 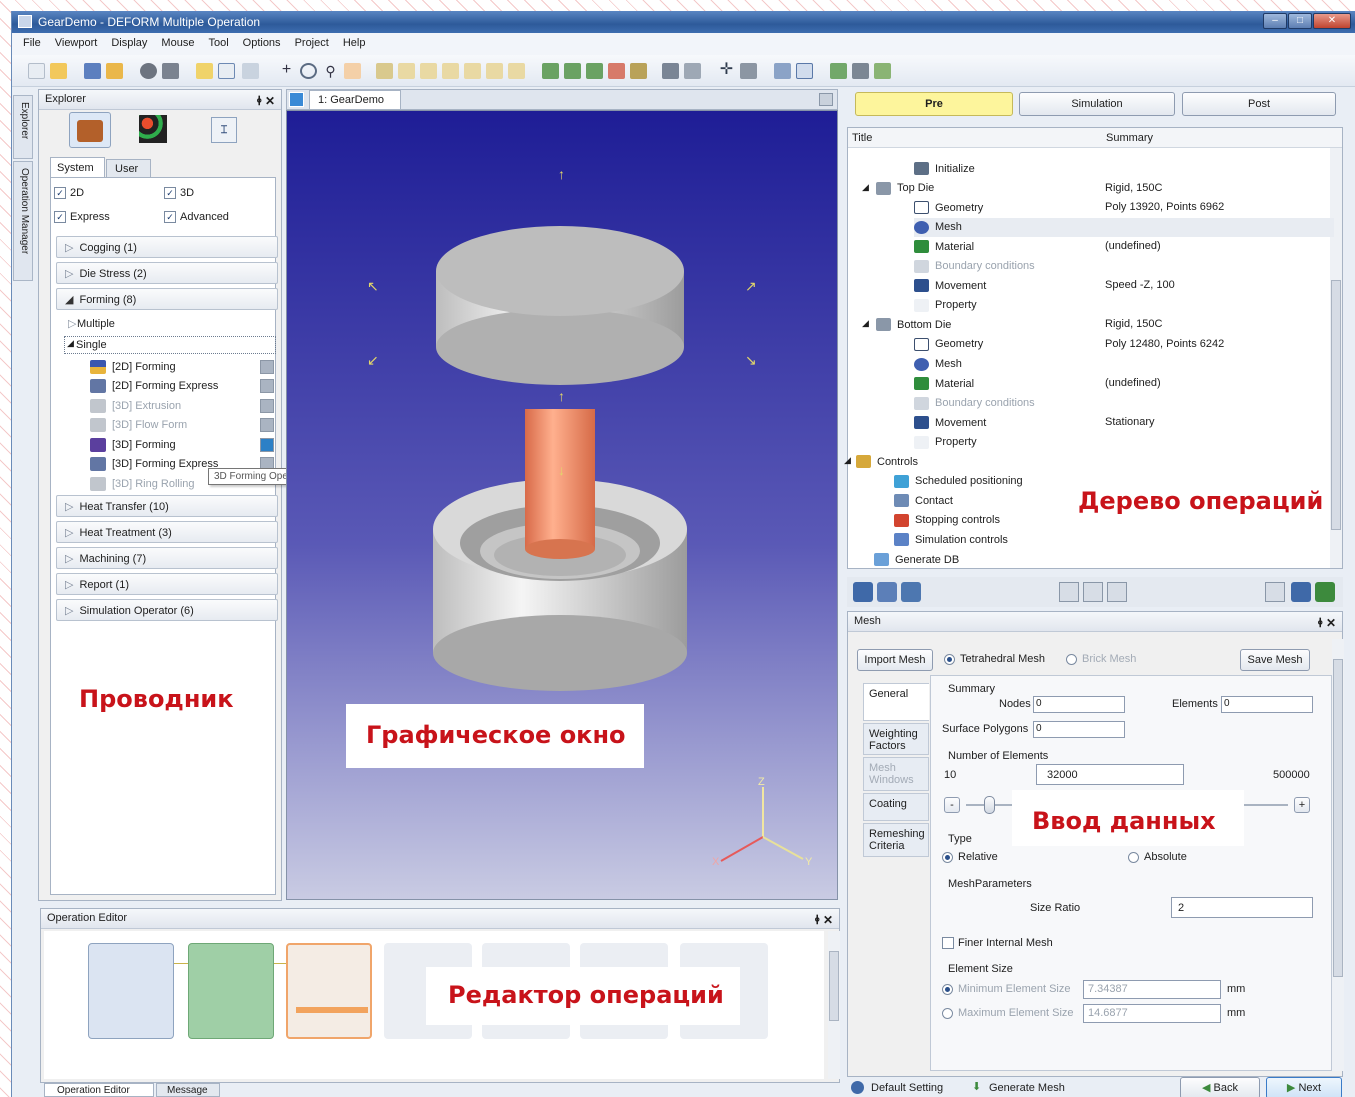 I want to click on tree-item: Stopping controls, so click(x=947, y=520).